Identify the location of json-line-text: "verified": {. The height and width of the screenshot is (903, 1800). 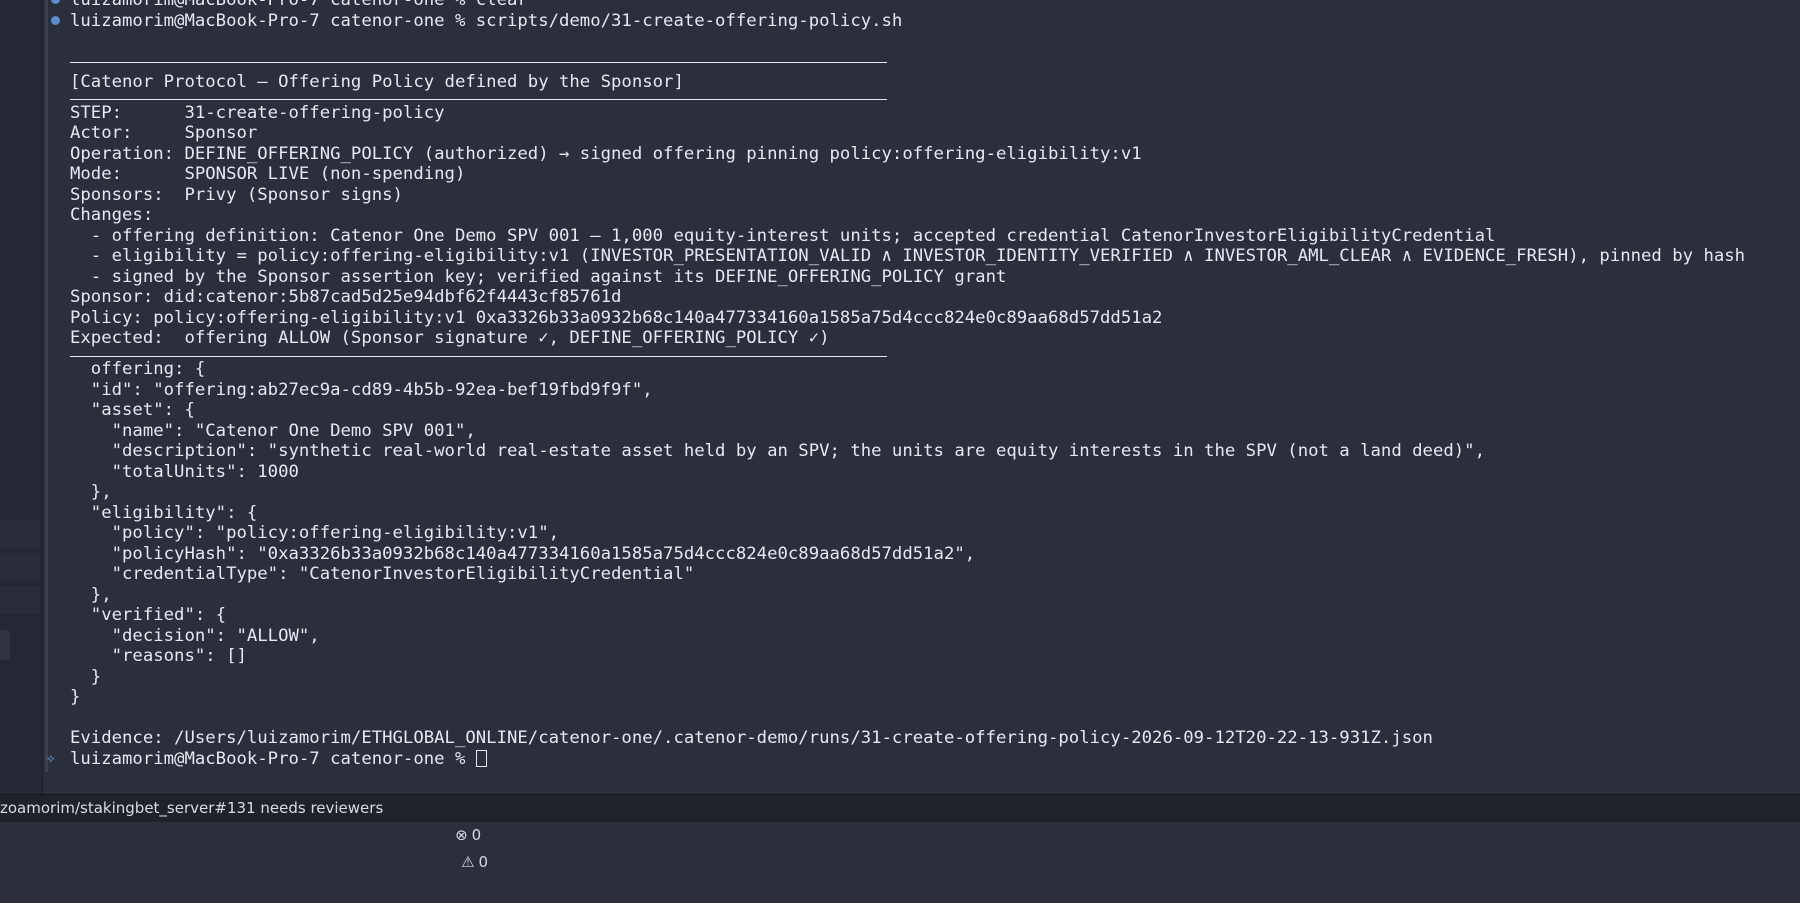
(148, 615).